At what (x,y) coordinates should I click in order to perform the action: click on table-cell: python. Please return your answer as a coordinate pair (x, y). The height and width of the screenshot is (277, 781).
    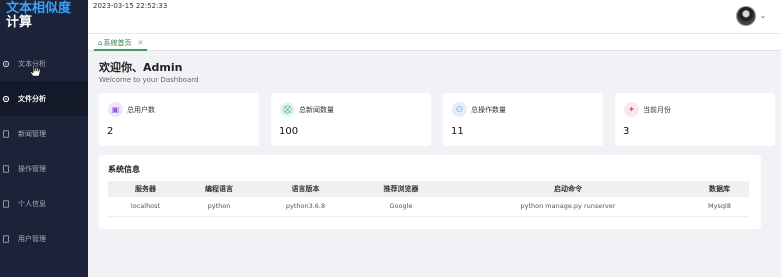
    Looking at the image, I should click on (219, 207).